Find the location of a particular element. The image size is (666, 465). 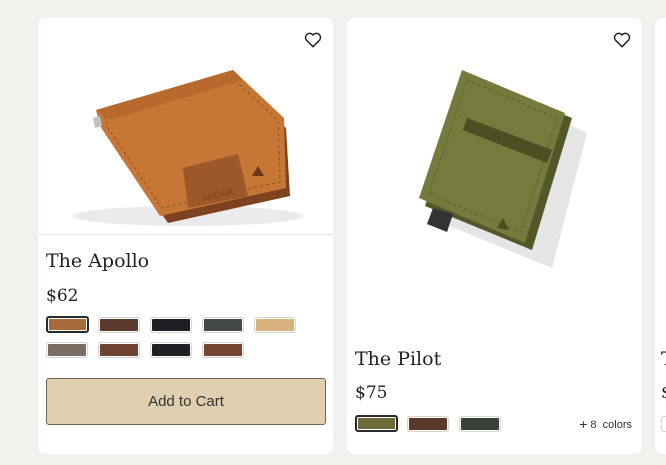

wallet-icon: ANDAR is located at coordinates (188, 148).